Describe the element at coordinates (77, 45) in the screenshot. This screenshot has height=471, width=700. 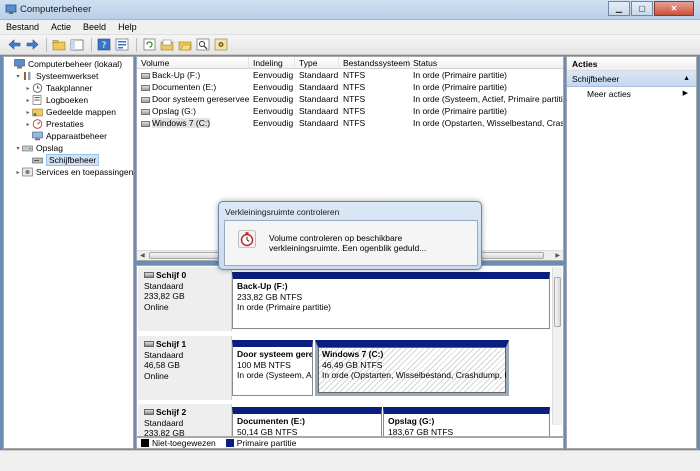
I see `show-tree-button` at that location.